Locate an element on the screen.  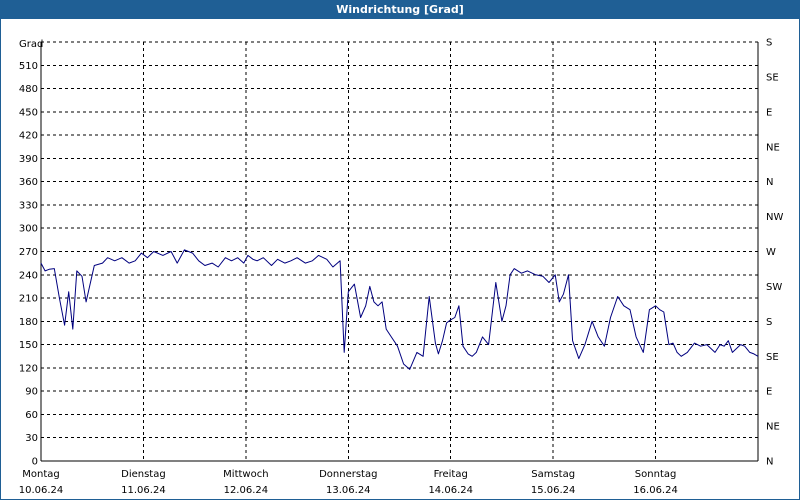
y-tick-label: 510 is located at coordinates (28, 66).